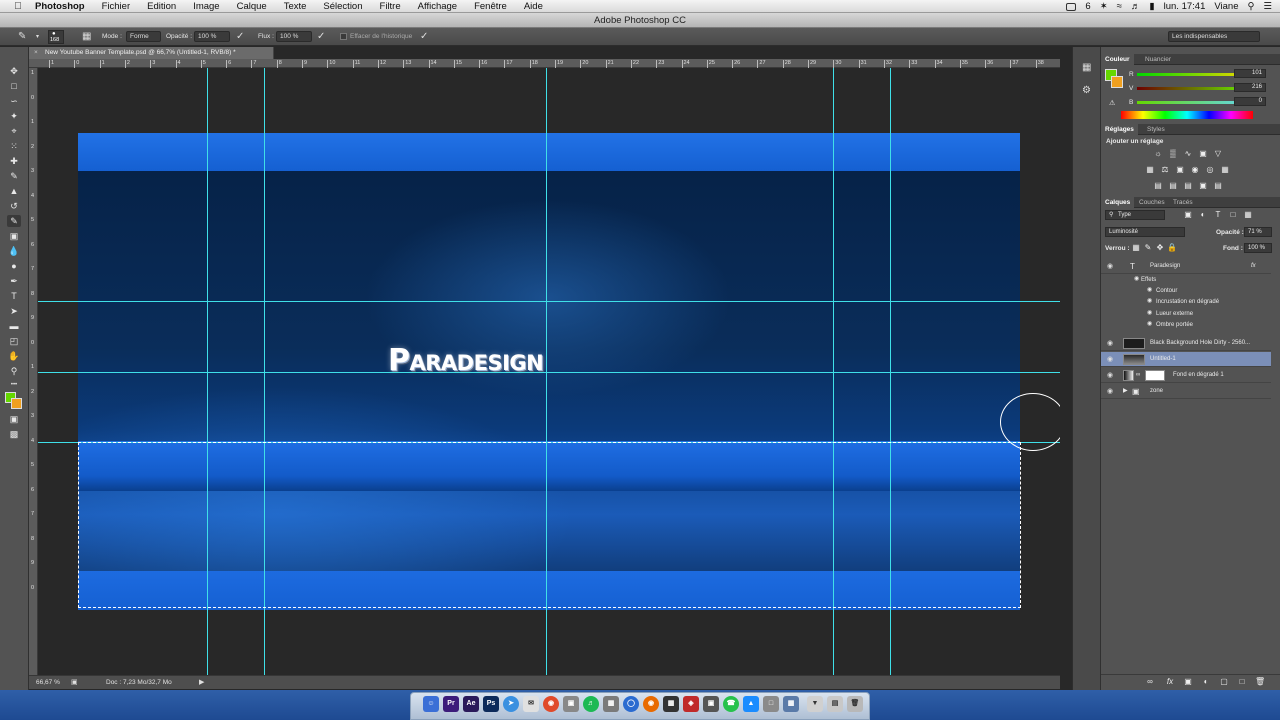  What do you see at coordinates (240, 37) in the screenshot?
I see `pressure-opacity-icon: ✓` at bounding box center [240, 37].